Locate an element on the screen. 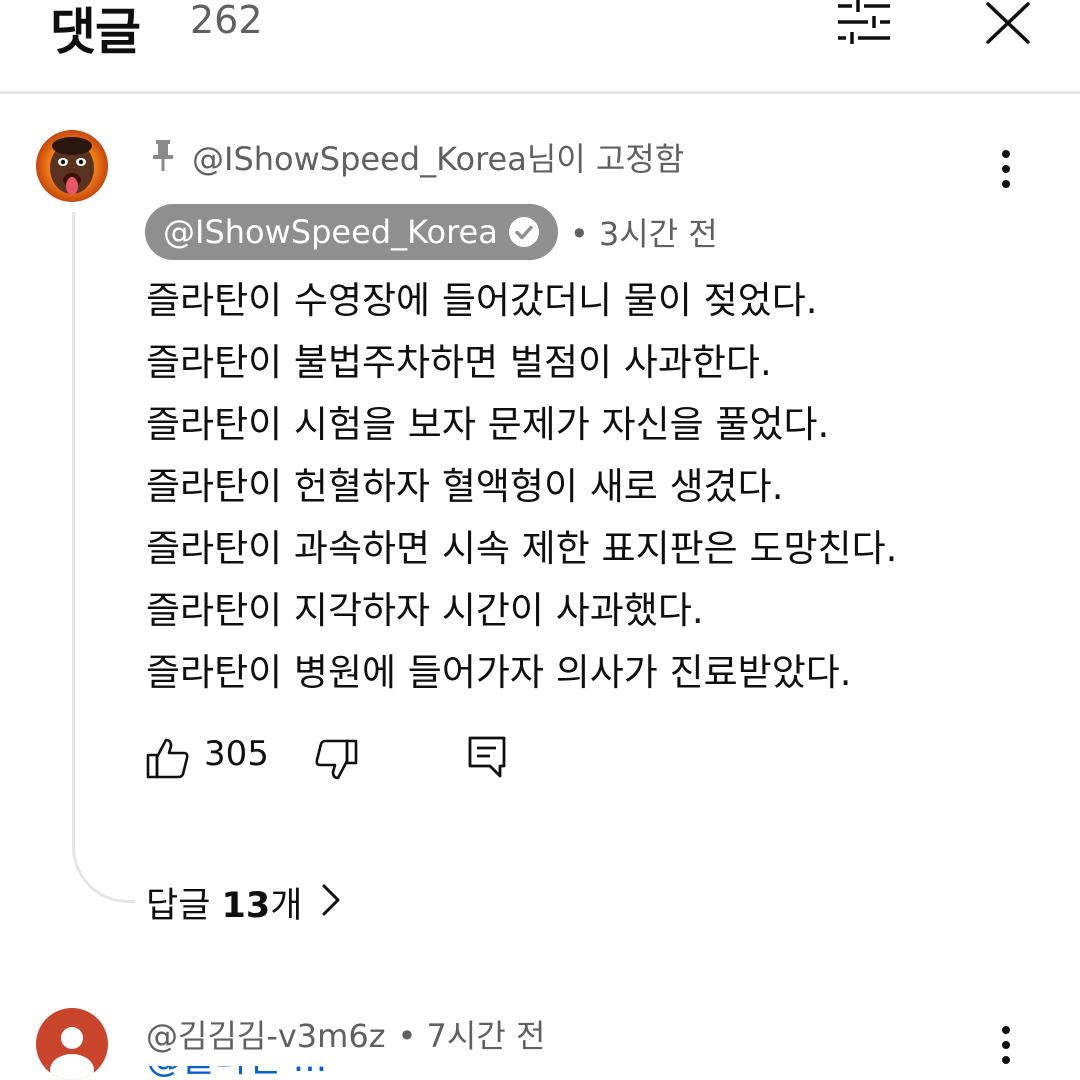 The image size is (1080, 1080). author-name: @김김김-v3m6z is located at coordinates (266, 1034).